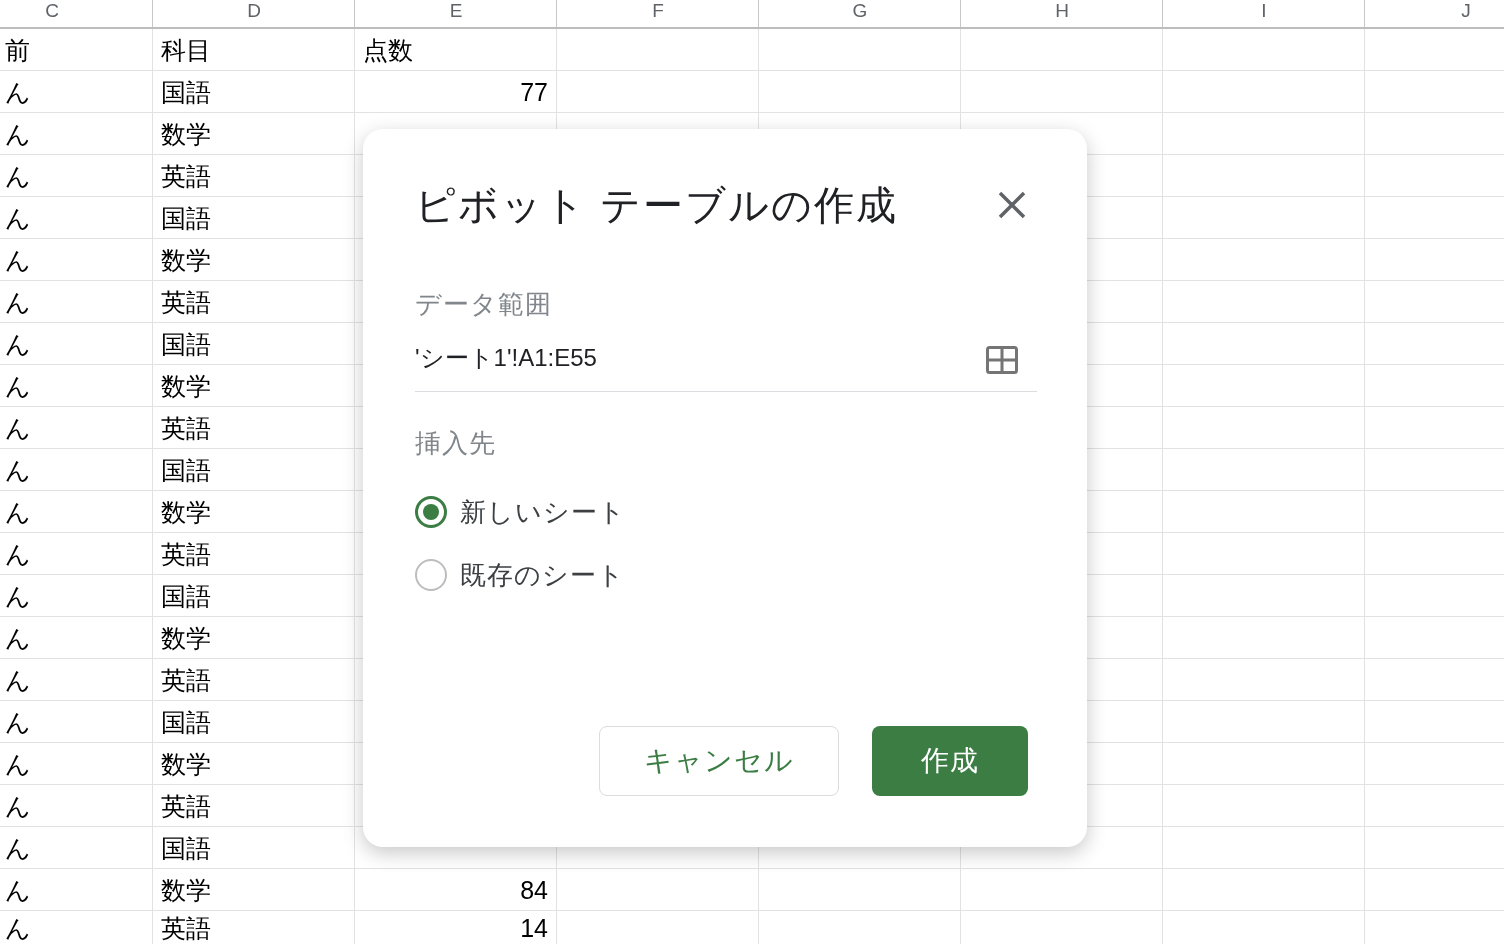 The height and width of the screenshot is (944, 1504). I want to click on radio-label: 新しいシート, so click(543, 512).